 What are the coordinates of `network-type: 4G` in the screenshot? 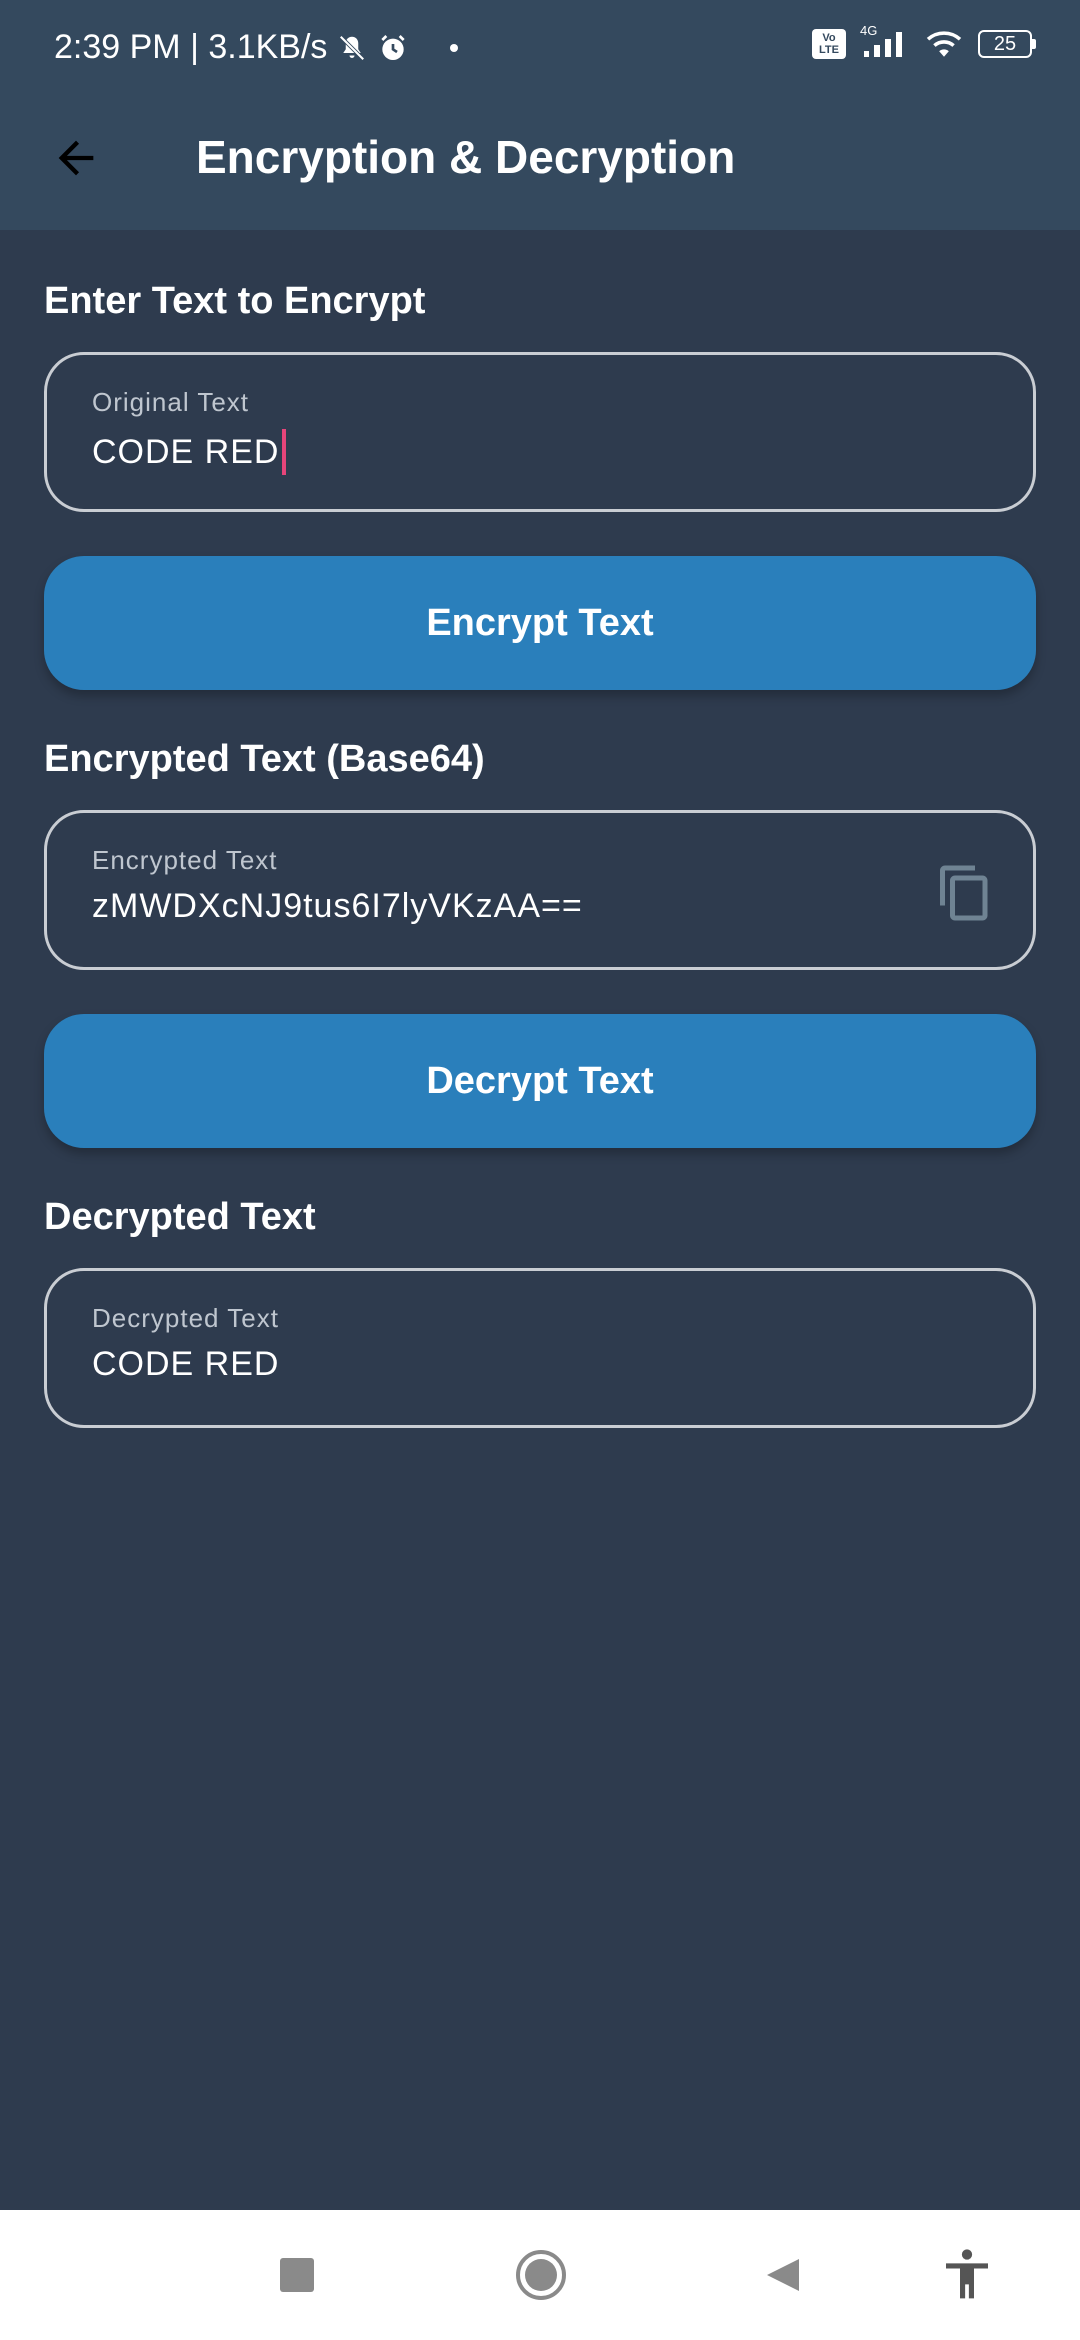 It's located at (869, 30).